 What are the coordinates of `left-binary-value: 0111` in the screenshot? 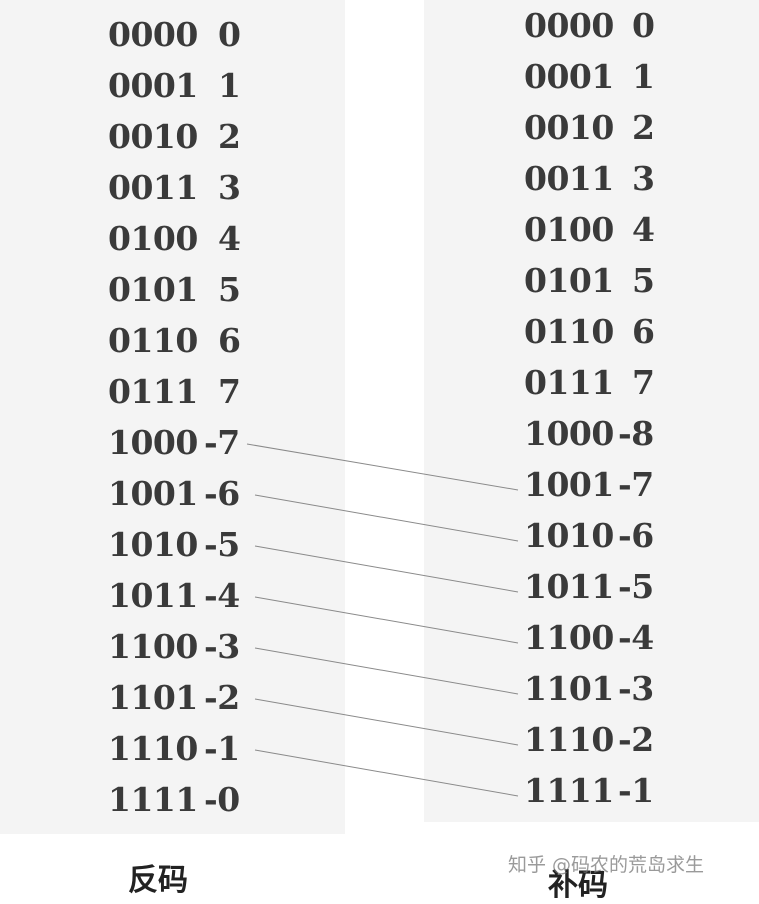 It's located at (153, 391).